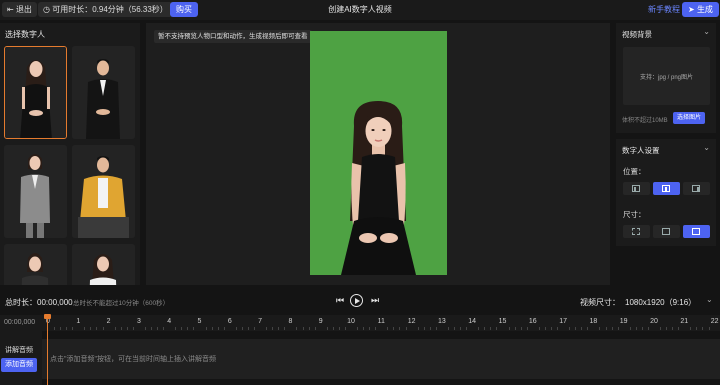  Describe the element at coordinates (714, 321) in the screenshot. I see `timeline-tick-label: 22` at that location.